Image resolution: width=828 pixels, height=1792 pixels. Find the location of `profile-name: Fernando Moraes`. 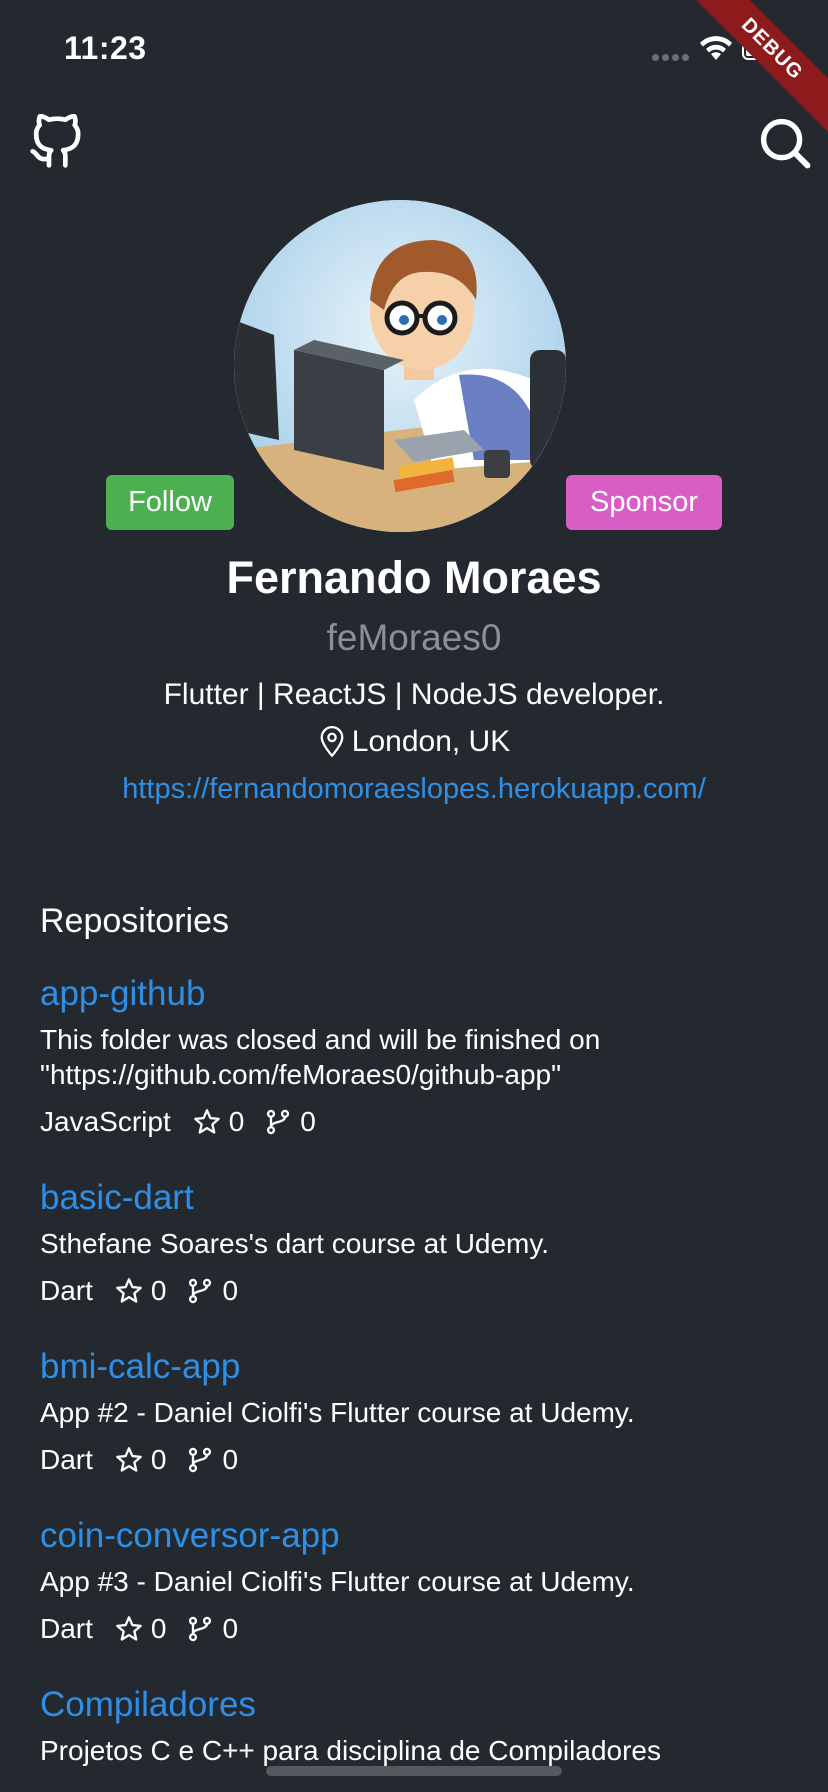

profile-name: Fernando Moraes is located at coordinates (414, 577).